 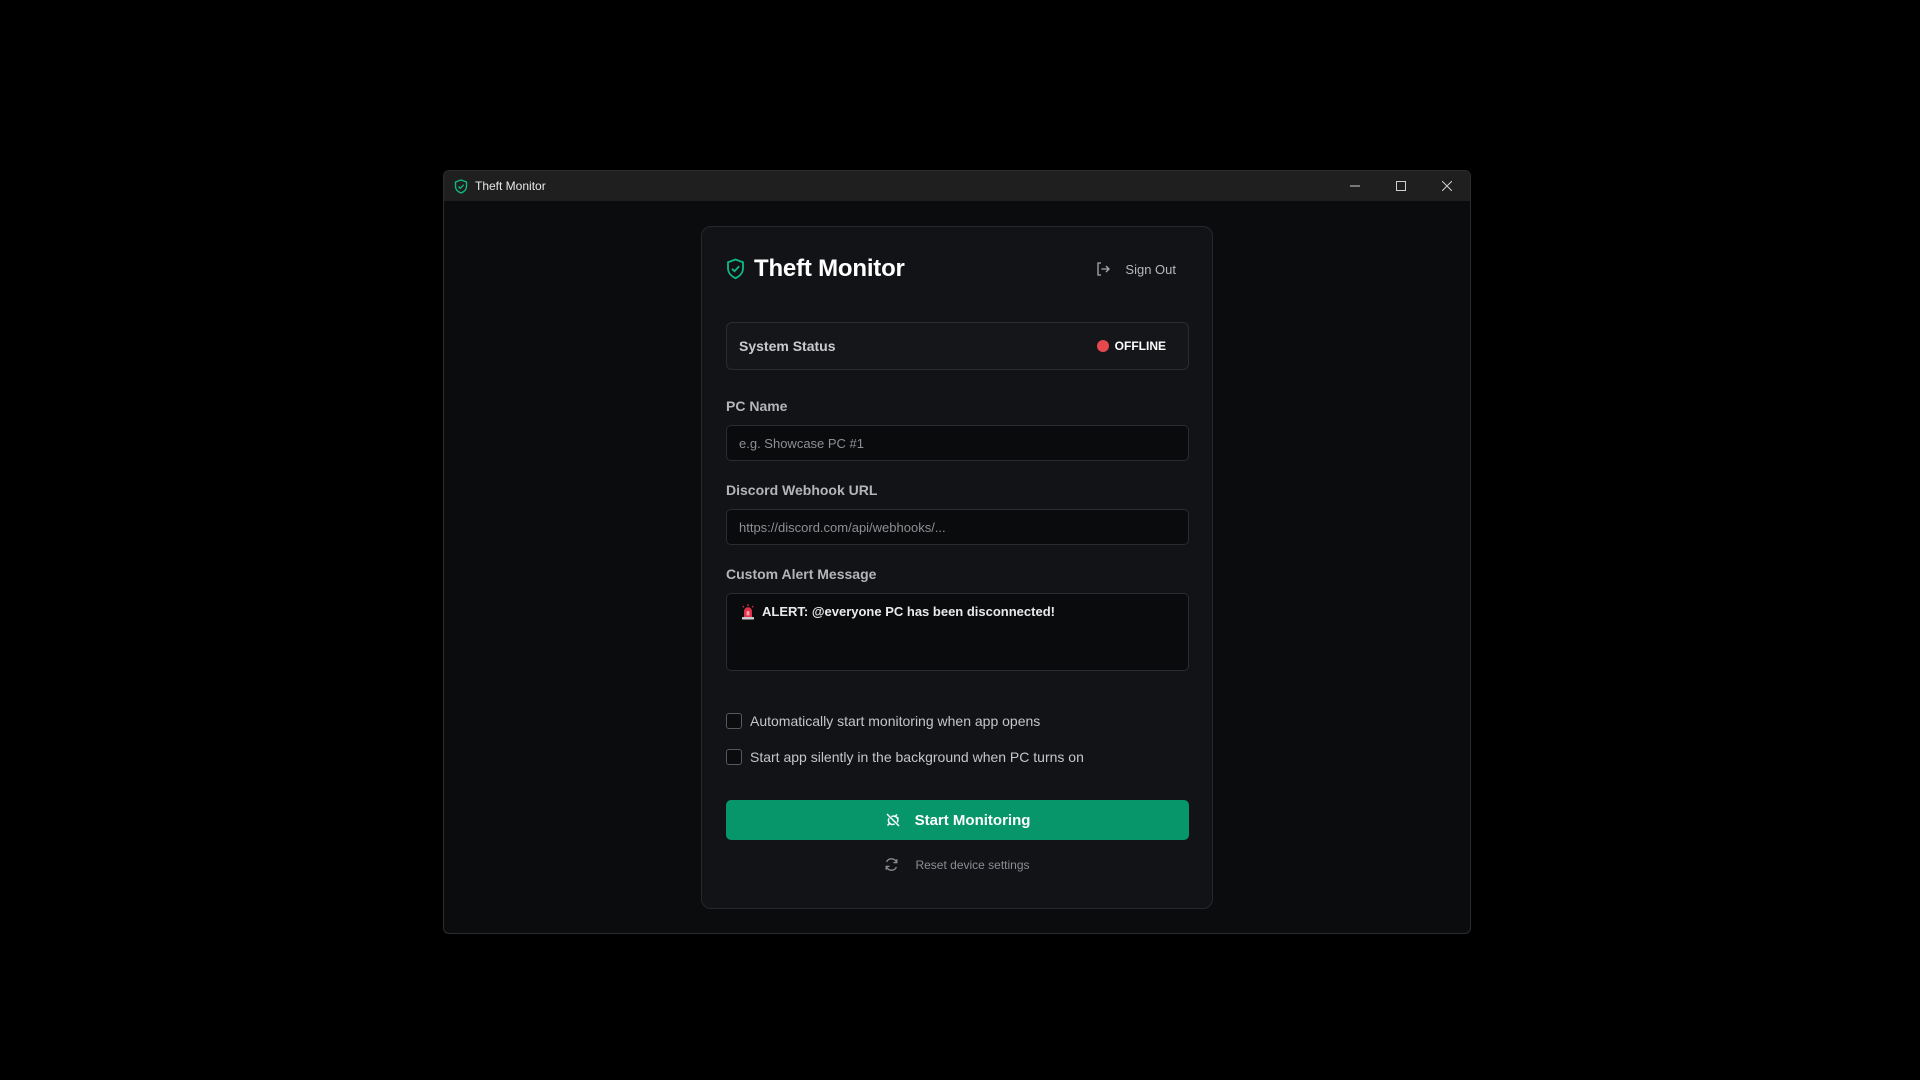 I want to click on close-button, so click(x=1447, y=186).